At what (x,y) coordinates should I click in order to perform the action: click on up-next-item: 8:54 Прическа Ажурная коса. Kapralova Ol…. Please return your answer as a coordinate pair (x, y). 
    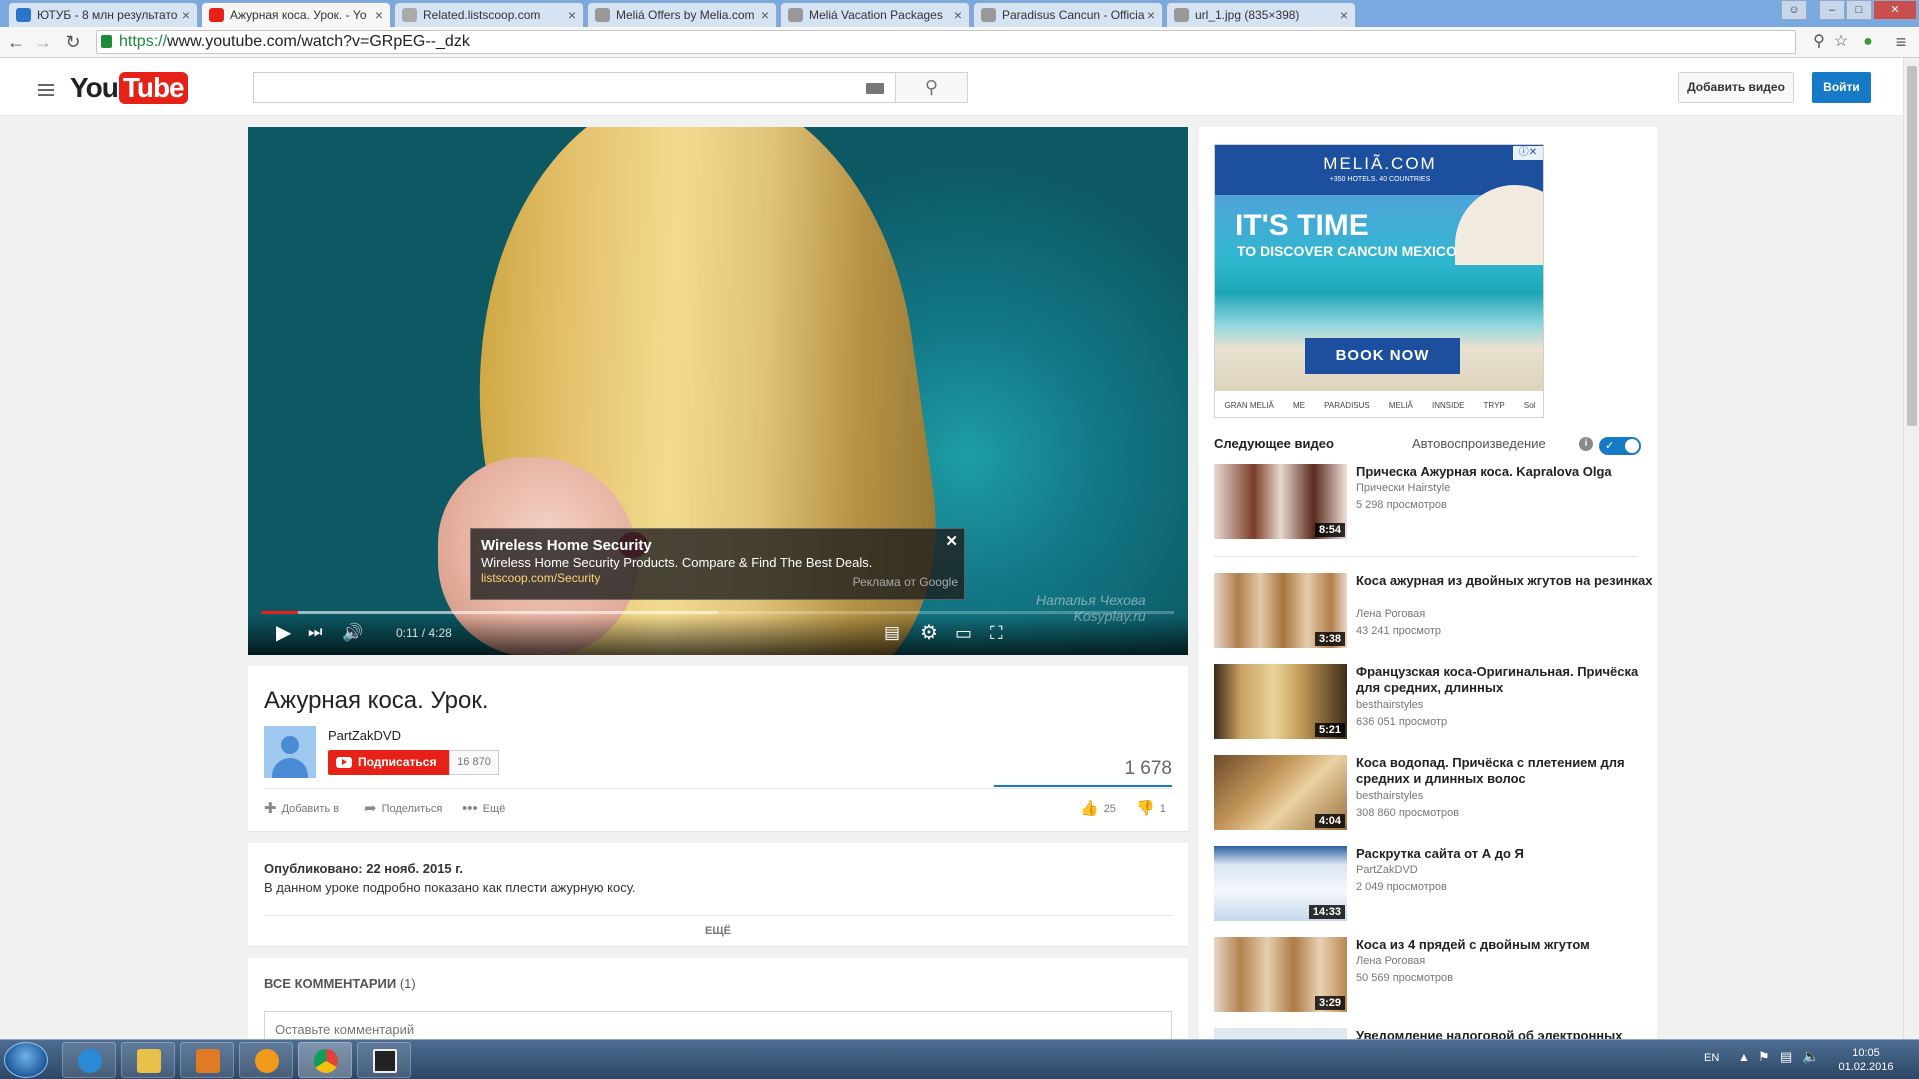
    Looking at the image, I should click on (1434, 502).